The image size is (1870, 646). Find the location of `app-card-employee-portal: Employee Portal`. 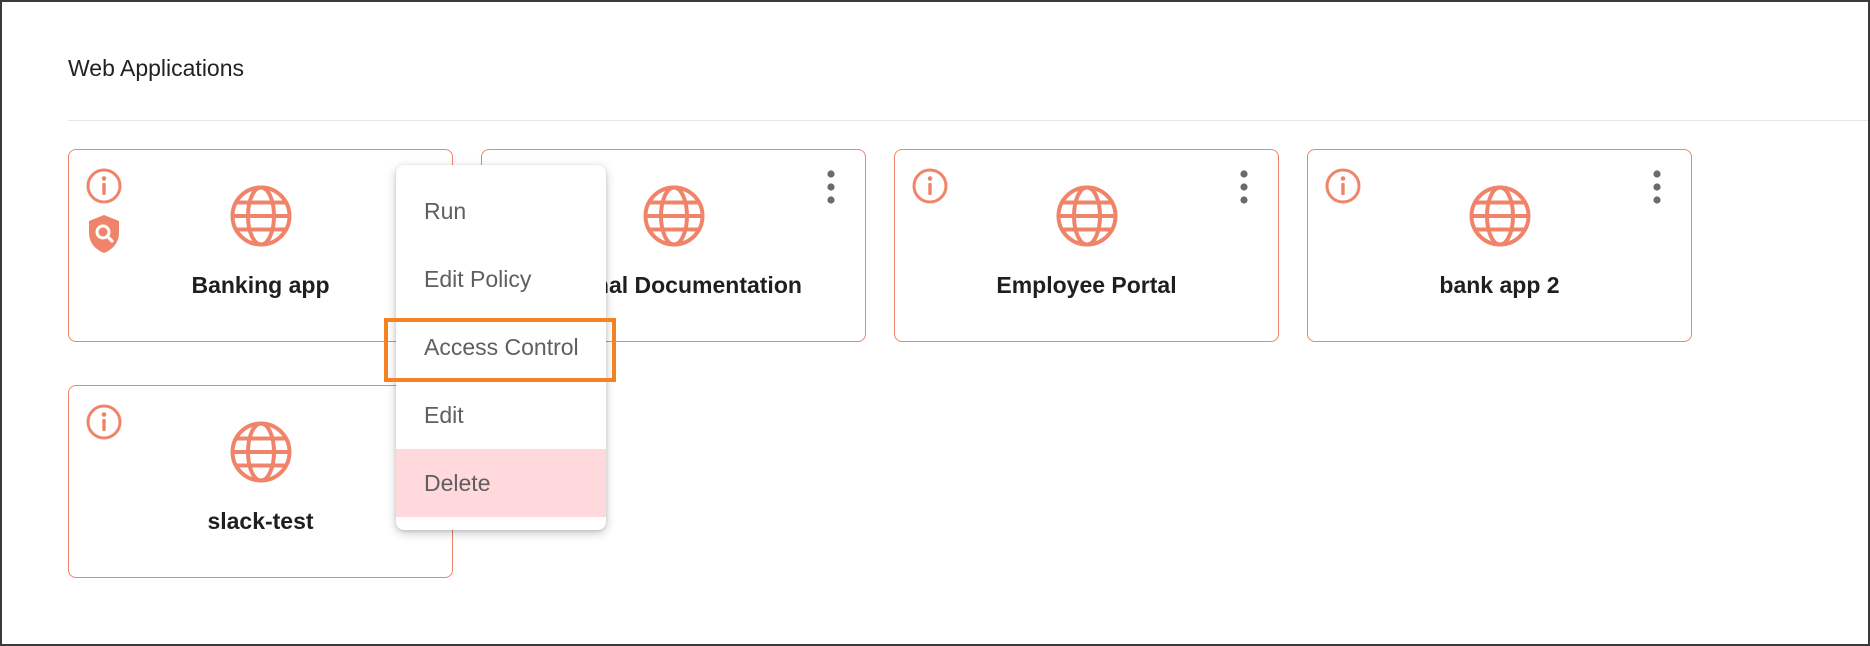

app-card-employee-portal: Employee Portal is located at coordinates (1086, 245).